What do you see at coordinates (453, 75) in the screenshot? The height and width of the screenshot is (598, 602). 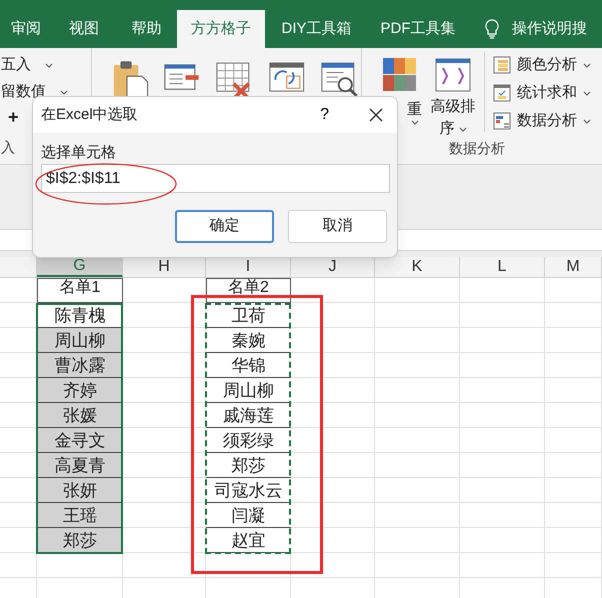 I see `sort-icon` at bounding box center [453, 75].